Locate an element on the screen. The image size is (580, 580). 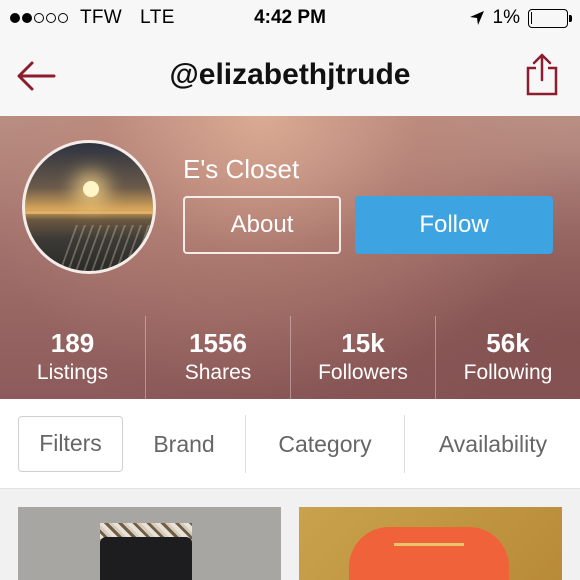
stat-listings: 189 Listings is located at coordinates (72, 357).